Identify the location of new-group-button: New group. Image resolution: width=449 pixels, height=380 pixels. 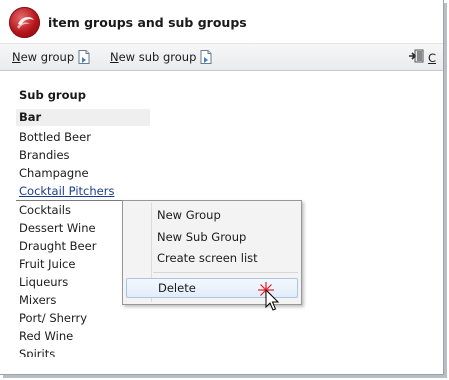
(51, 57).